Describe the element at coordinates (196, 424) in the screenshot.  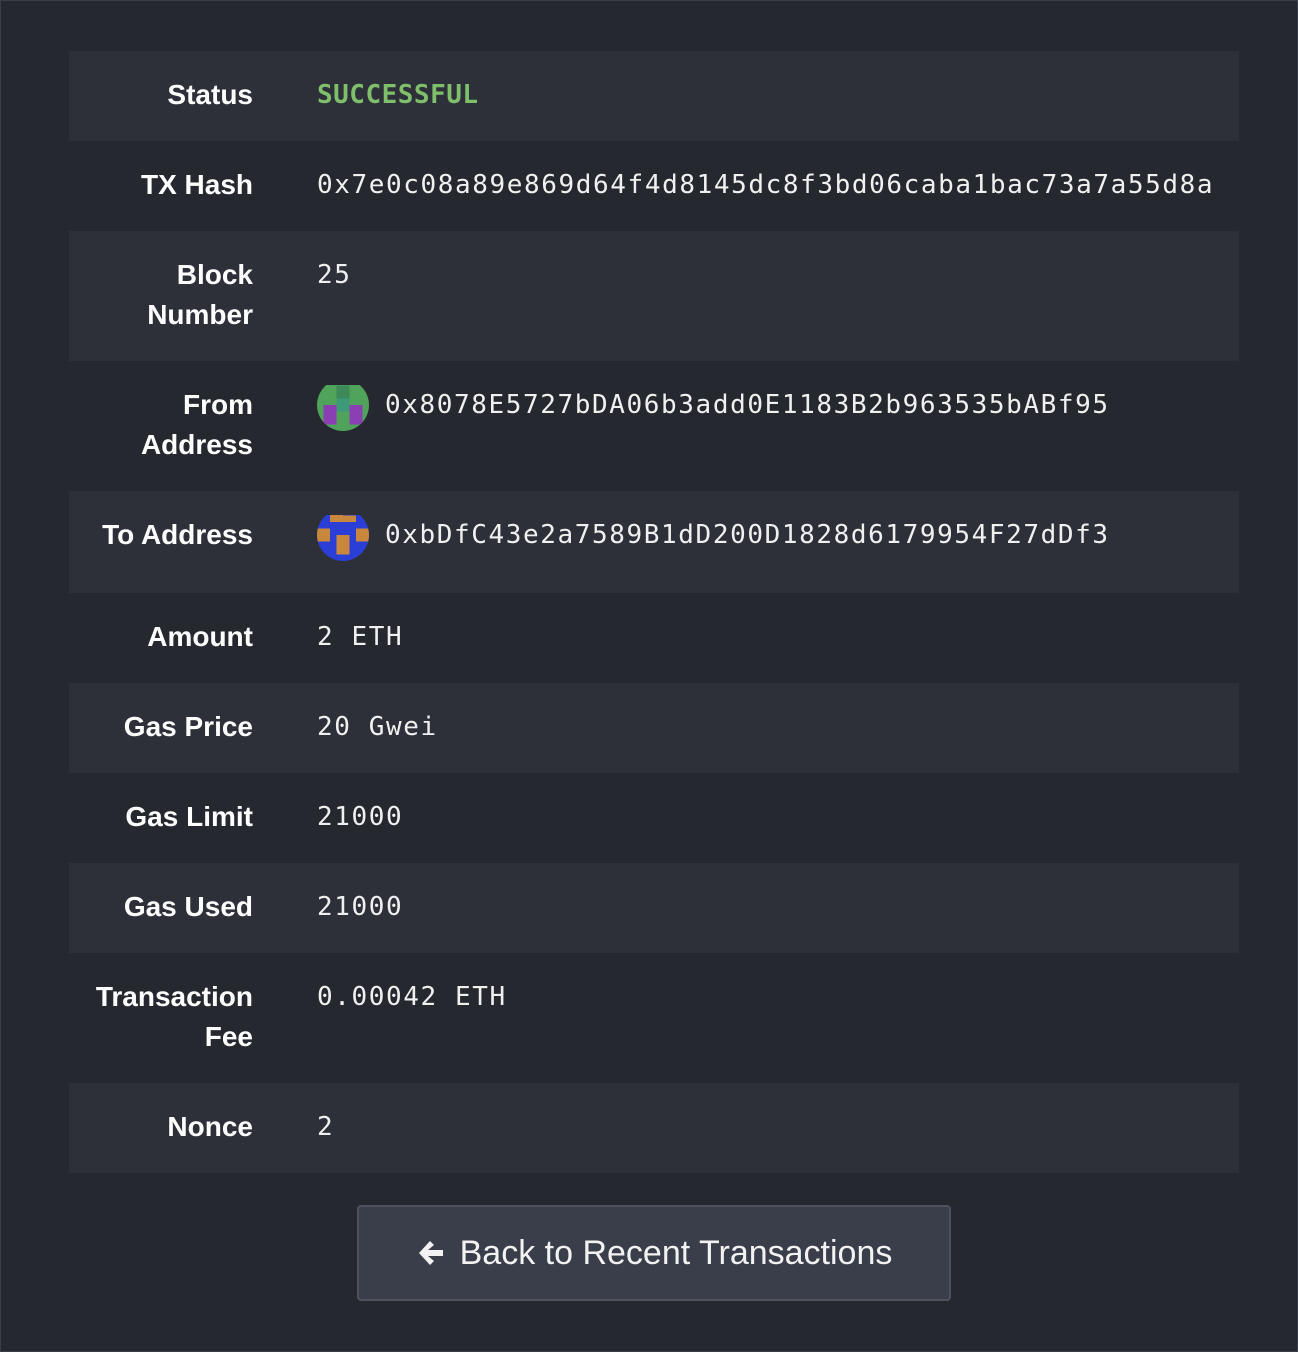
I see `from-address-label: From Address` at that location.